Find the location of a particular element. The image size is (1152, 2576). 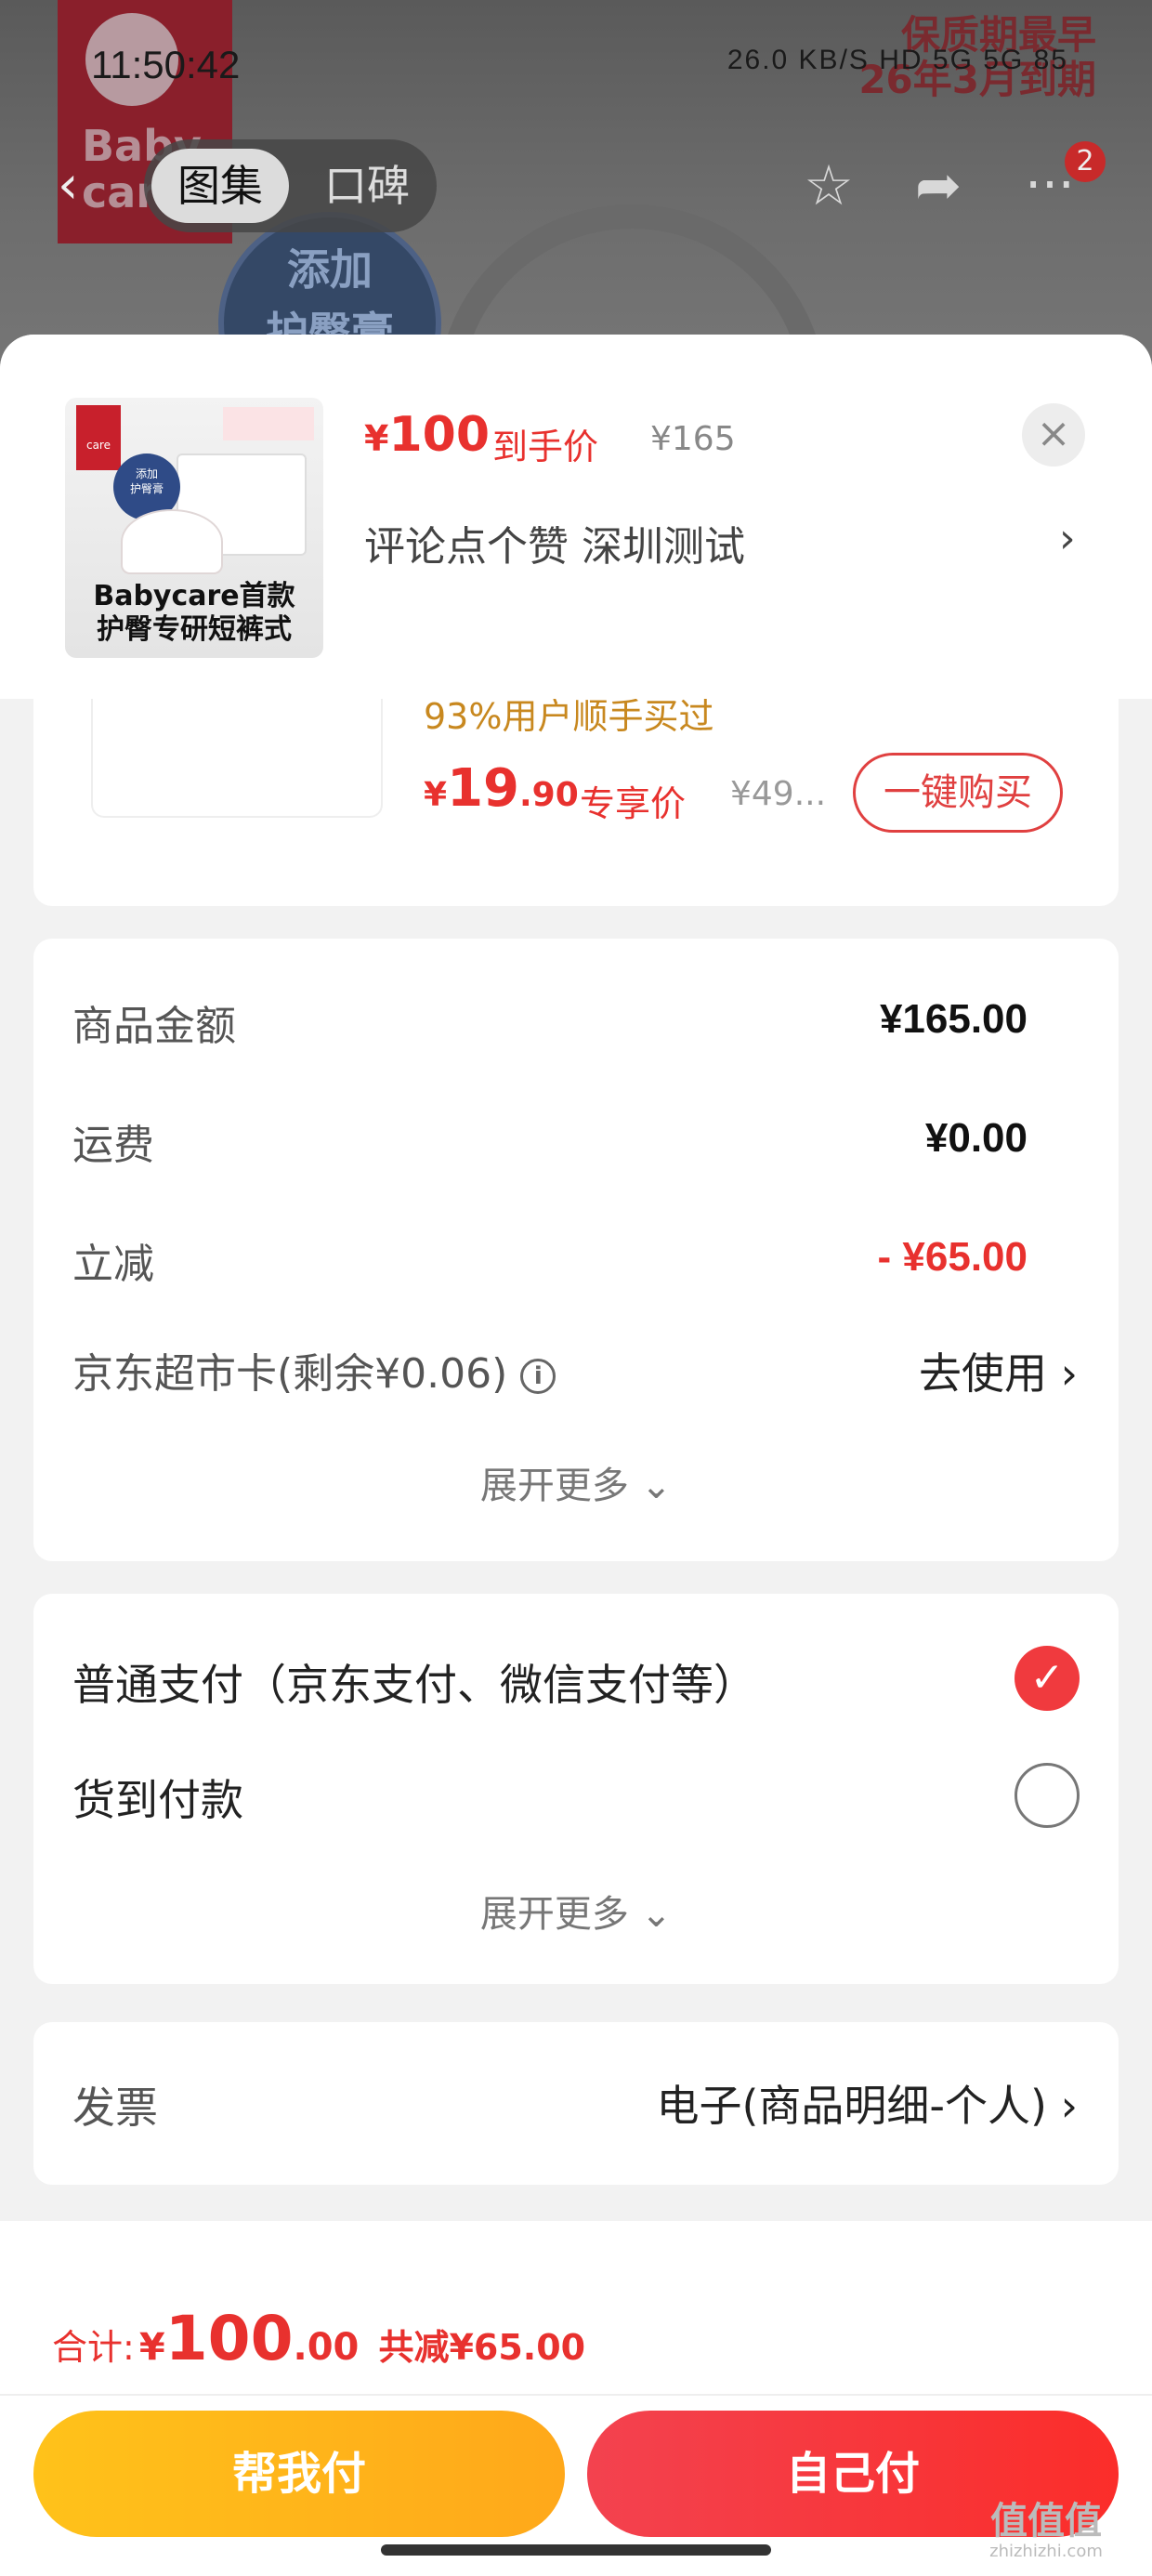

payment-method-card: 普通支付（京东支付、微信支付等） ✓ 货到付款 展开更多 ⌄ is located at coordinates (576, 1789).